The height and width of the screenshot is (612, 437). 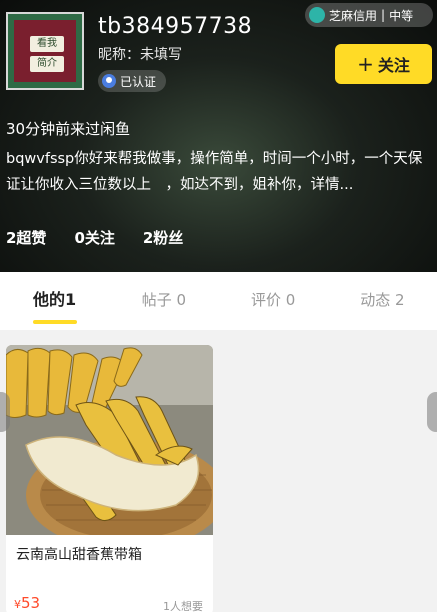 I want to click on plus-icon: +, so click(x=365, y=64).